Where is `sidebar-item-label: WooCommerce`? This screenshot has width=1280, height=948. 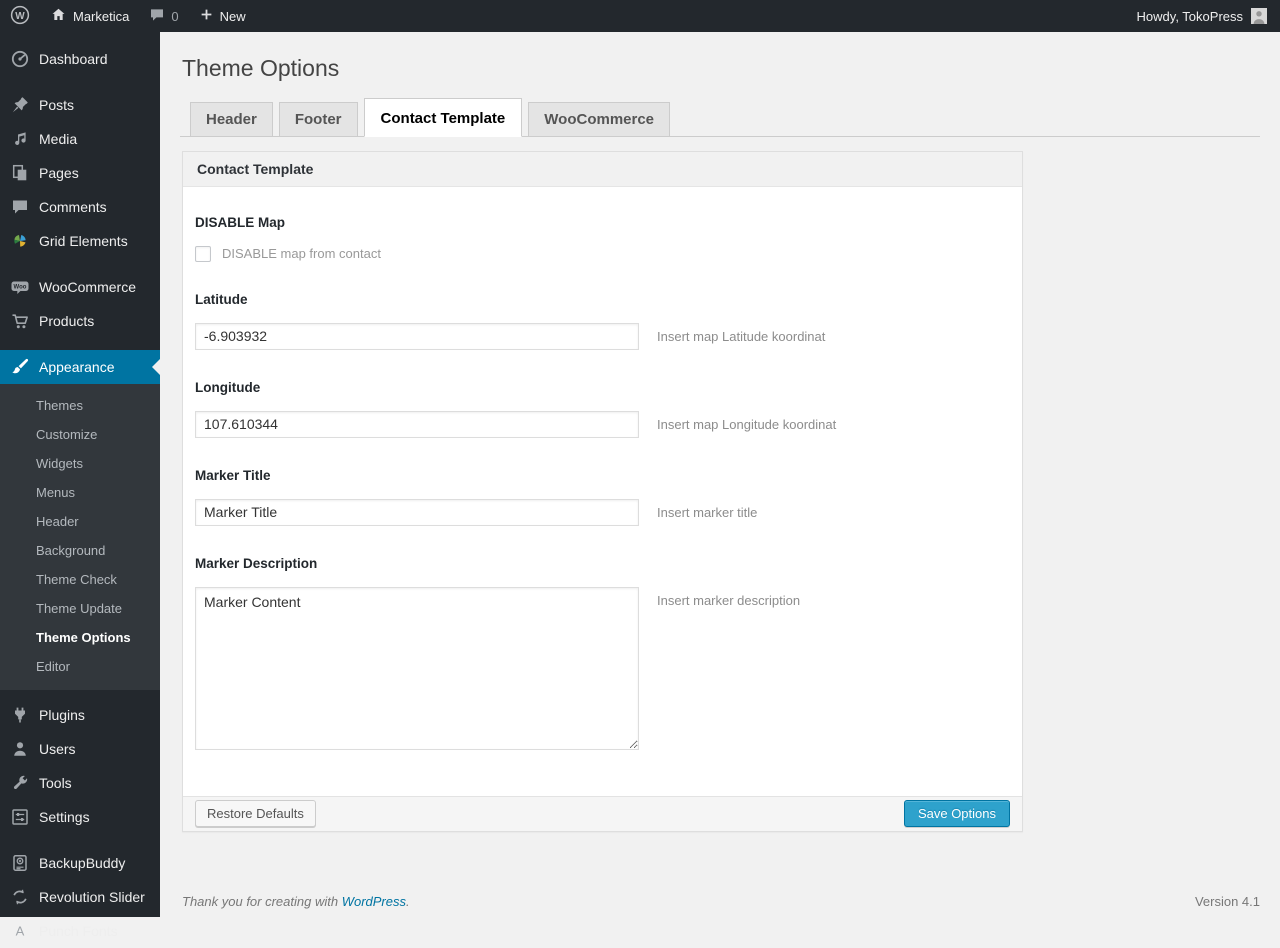
sidebar-item-label: WooCommerce is located at coordinates (87, 287).